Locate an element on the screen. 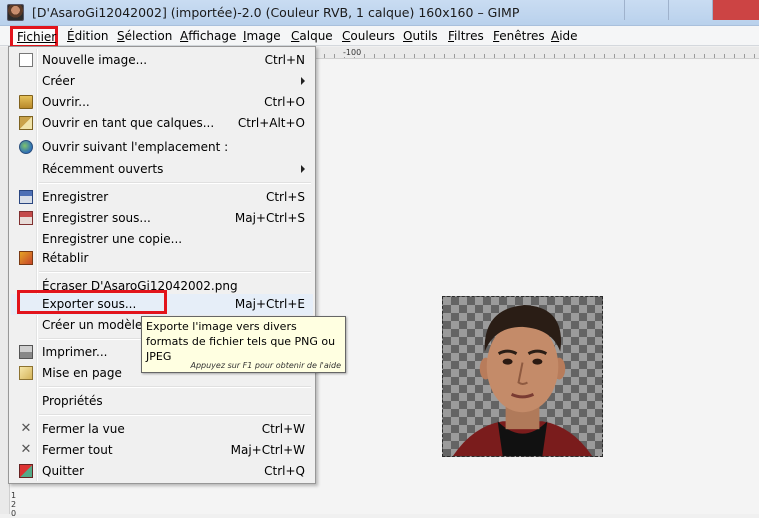 Image resolution: width=759 pixels, height=518 pixels. menu-item-enregistrer: Enregistrer Ctrl+S is located at coordinates (162, 197).